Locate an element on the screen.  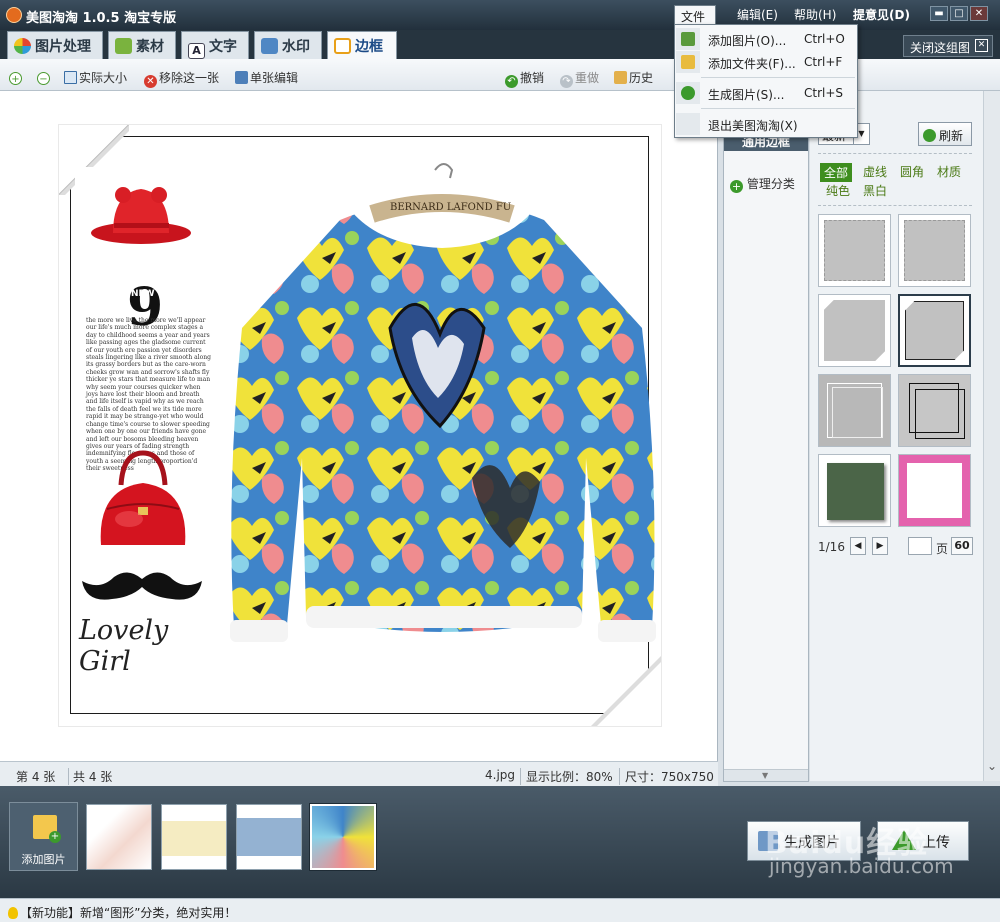
zoom-in-icon: + is located at coordinates (15, 78).